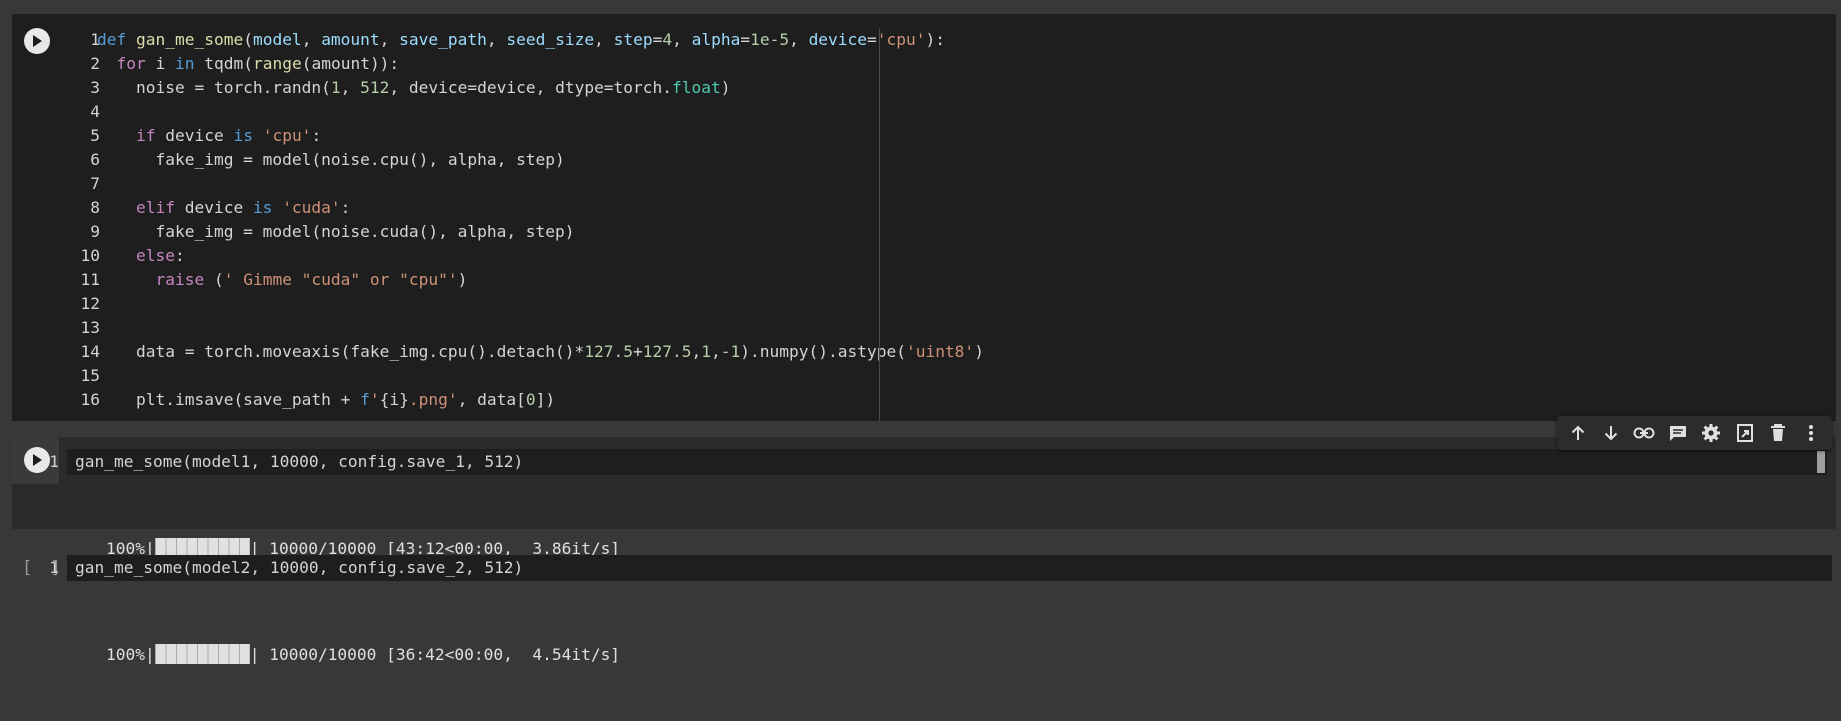  I want to click on line-number: 7, so click(95, 183).